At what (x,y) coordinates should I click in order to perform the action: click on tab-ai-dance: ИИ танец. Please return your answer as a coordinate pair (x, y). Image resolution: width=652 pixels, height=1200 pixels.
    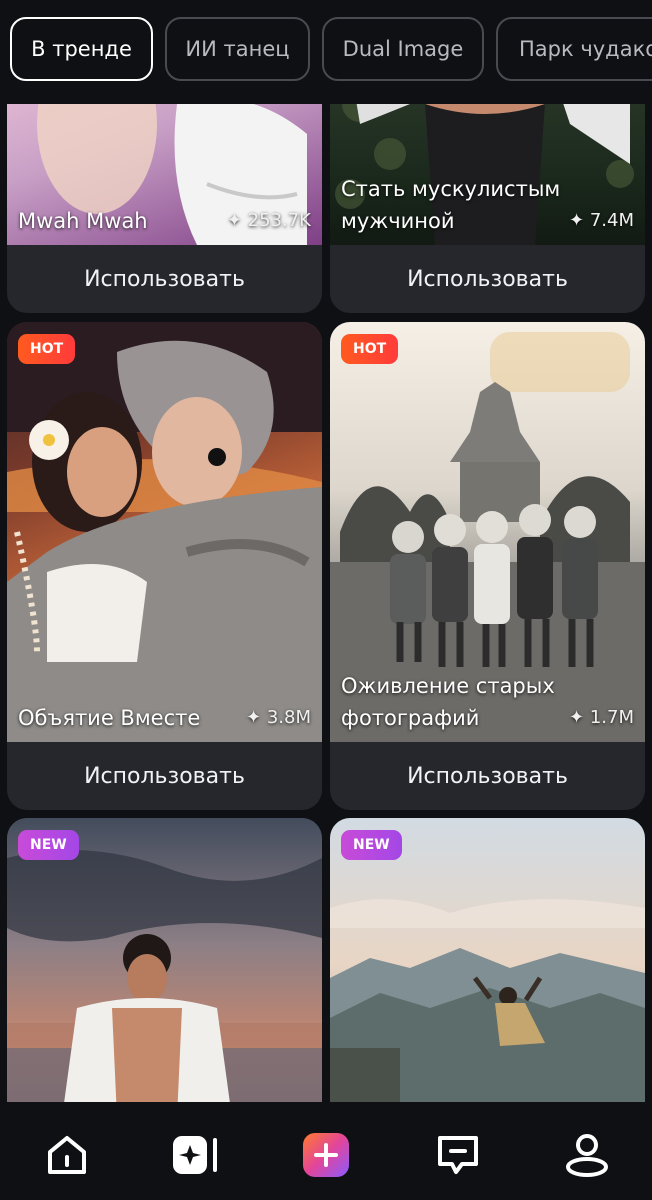
    Looking at the image, I should click on (237, 49).